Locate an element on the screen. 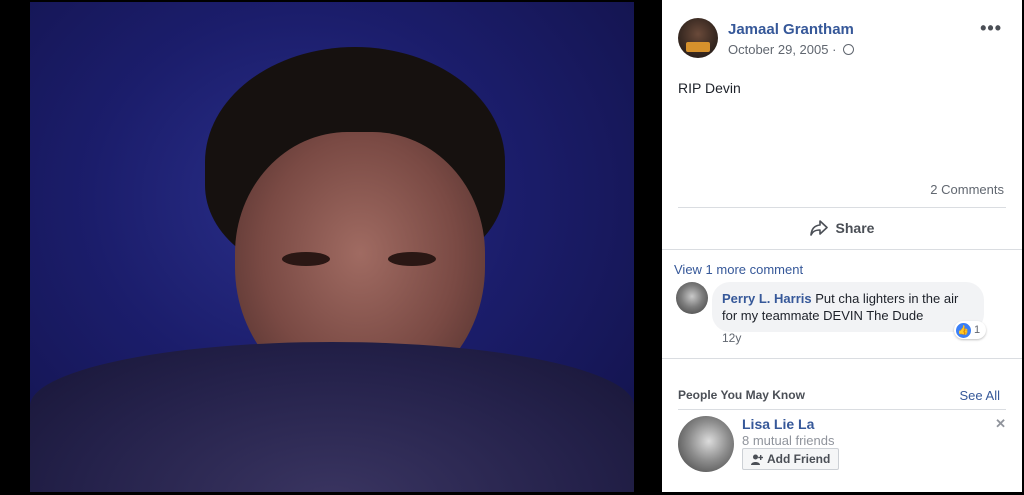  more-options-icon: ••• is located at coordinates (991, 28).